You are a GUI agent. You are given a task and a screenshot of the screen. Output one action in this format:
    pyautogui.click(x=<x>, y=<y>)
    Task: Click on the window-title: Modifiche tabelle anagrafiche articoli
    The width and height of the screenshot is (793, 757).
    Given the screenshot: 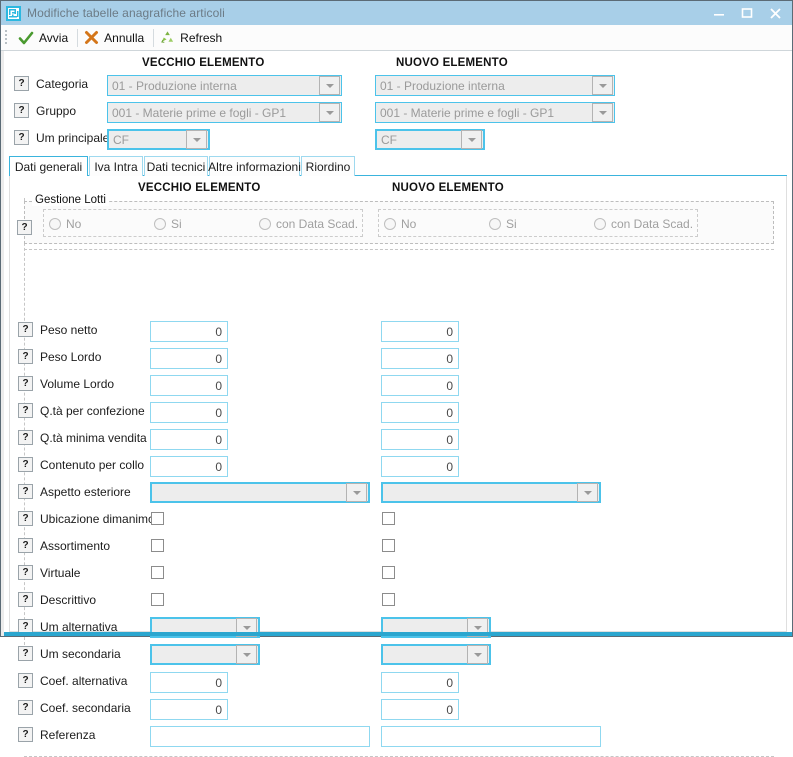 What is the action you would take?
    pyautogui.click(x=126, y=13)
    